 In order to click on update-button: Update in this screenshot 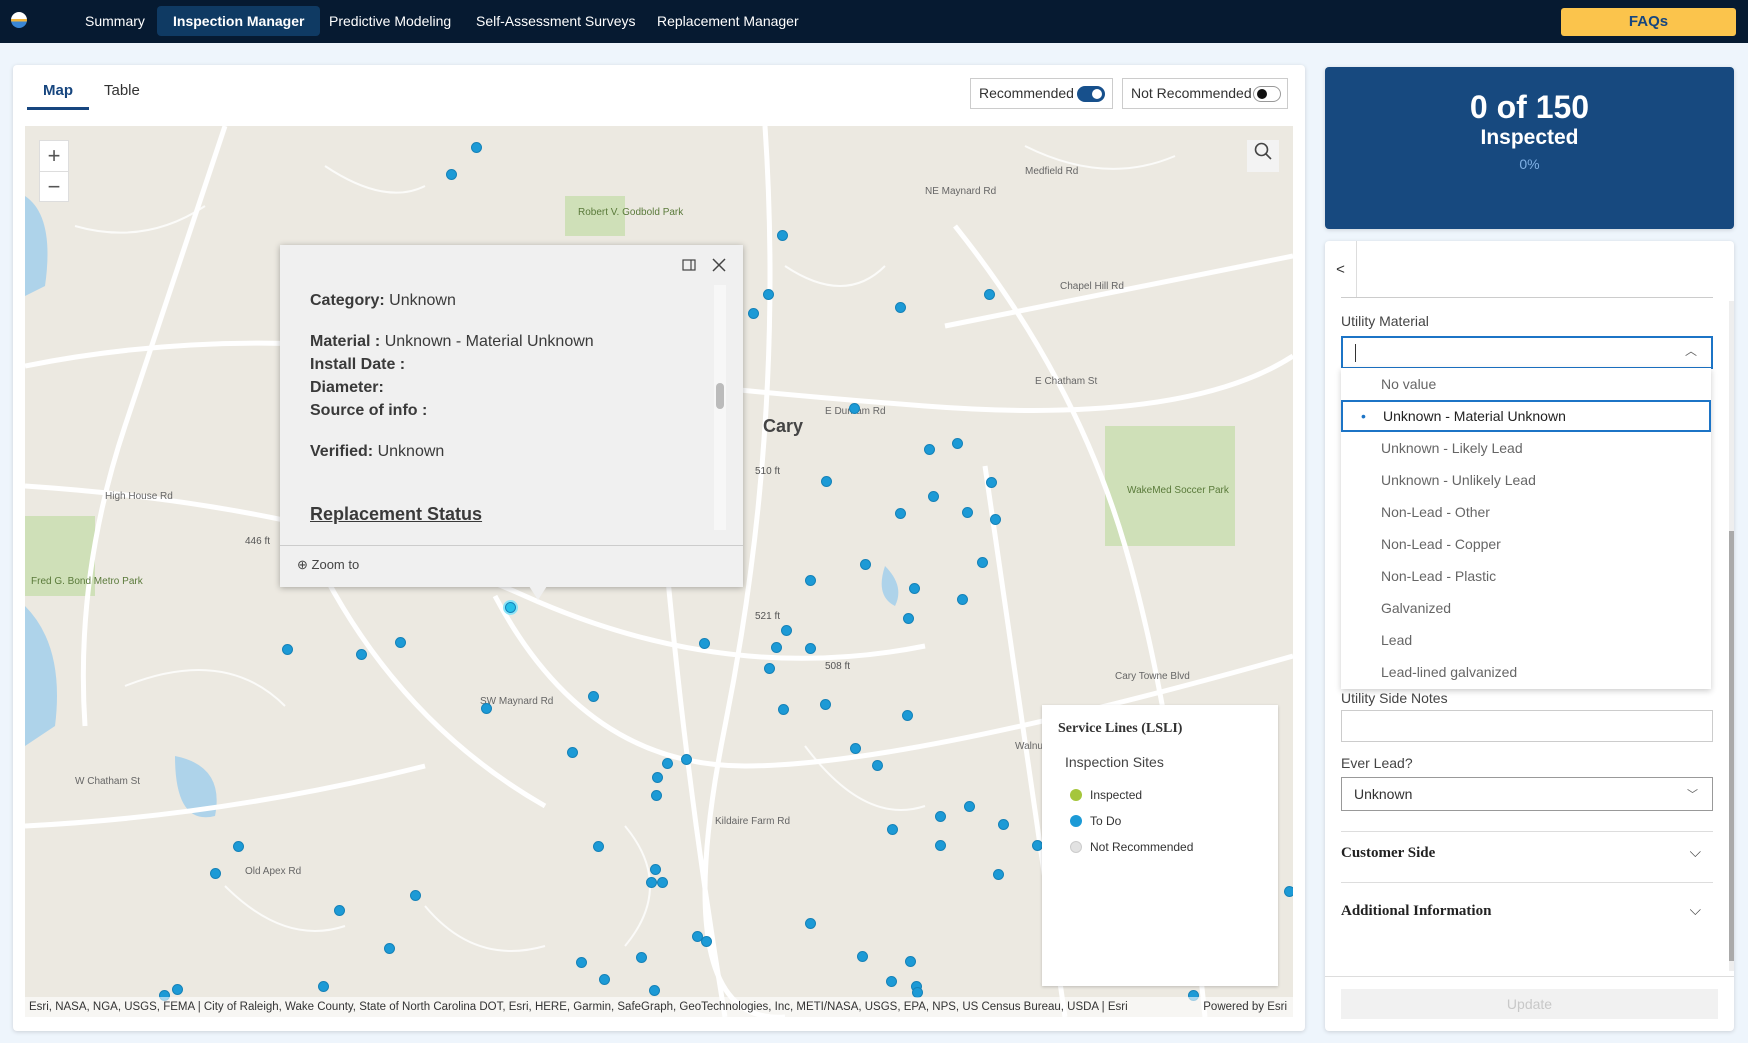, I will do `click(1529, 1004)`.